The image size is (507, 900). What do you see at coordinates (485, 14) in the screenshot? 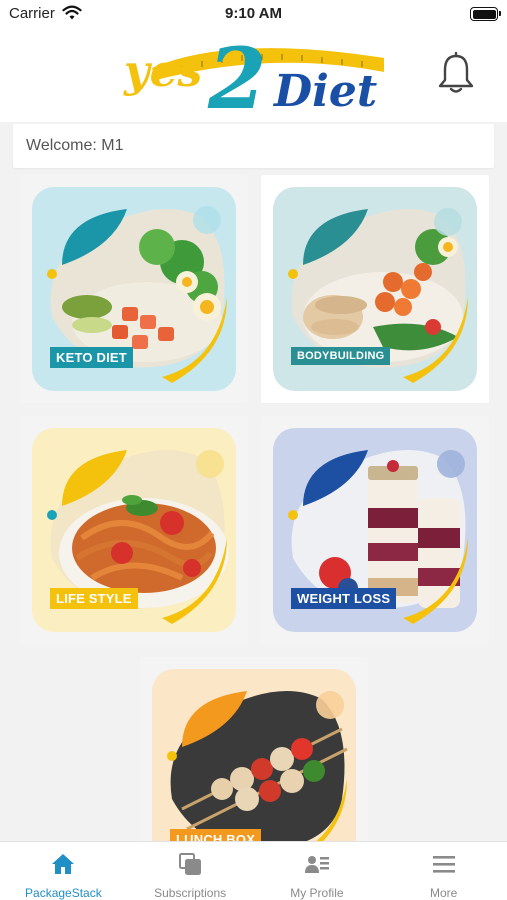
I see `battery-icon` at bounding box center [485, 14].